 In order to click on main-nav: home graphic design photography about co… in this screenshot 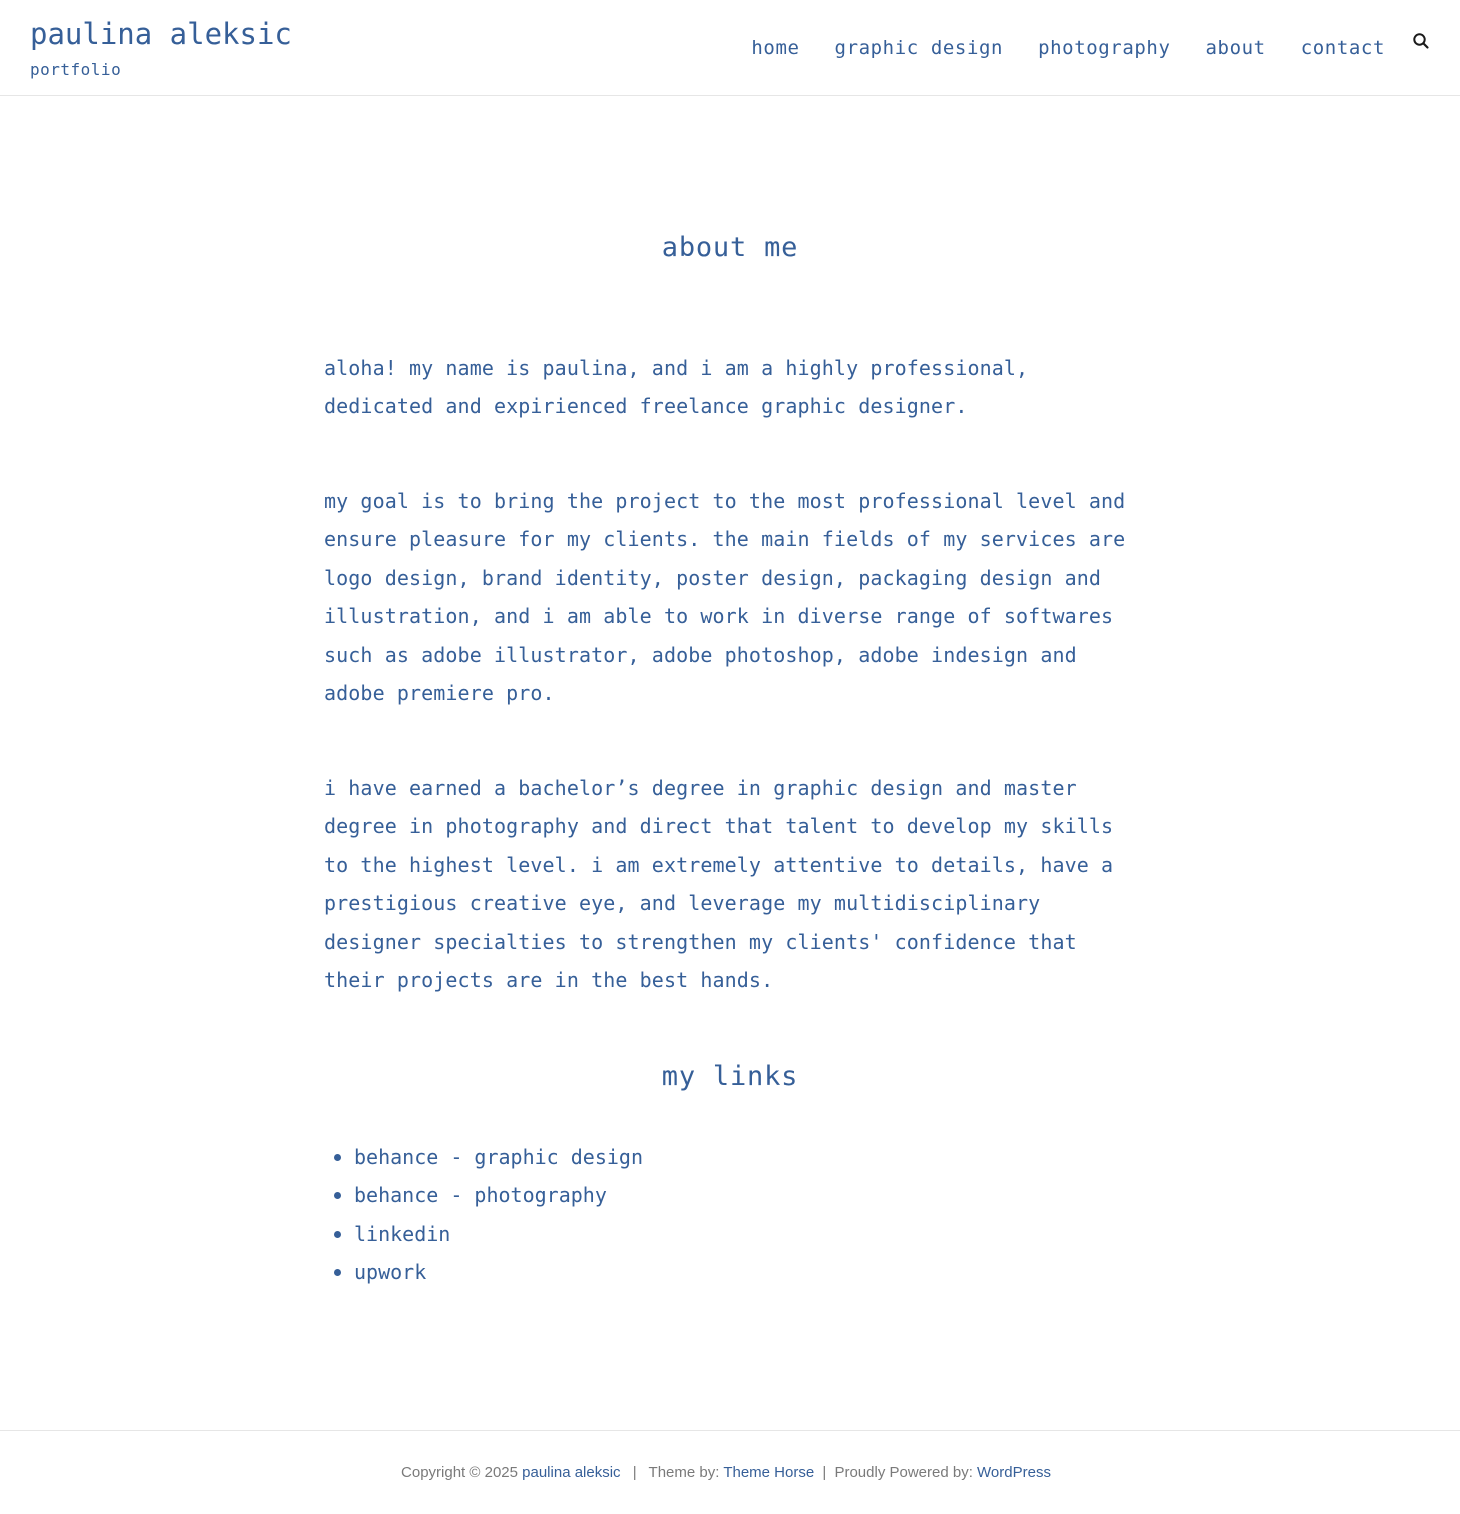, I will do `click(1068, 48)`.